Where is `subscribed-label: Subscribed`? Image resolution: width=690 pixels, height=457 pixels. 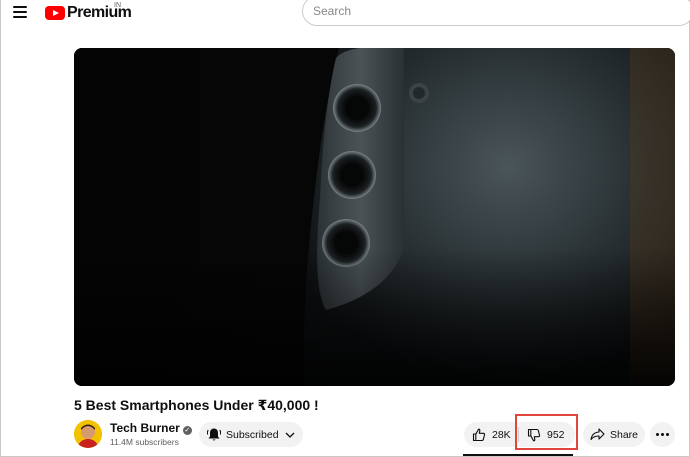
subscribed-label: Subscribed is located at coordinates (252, 434).